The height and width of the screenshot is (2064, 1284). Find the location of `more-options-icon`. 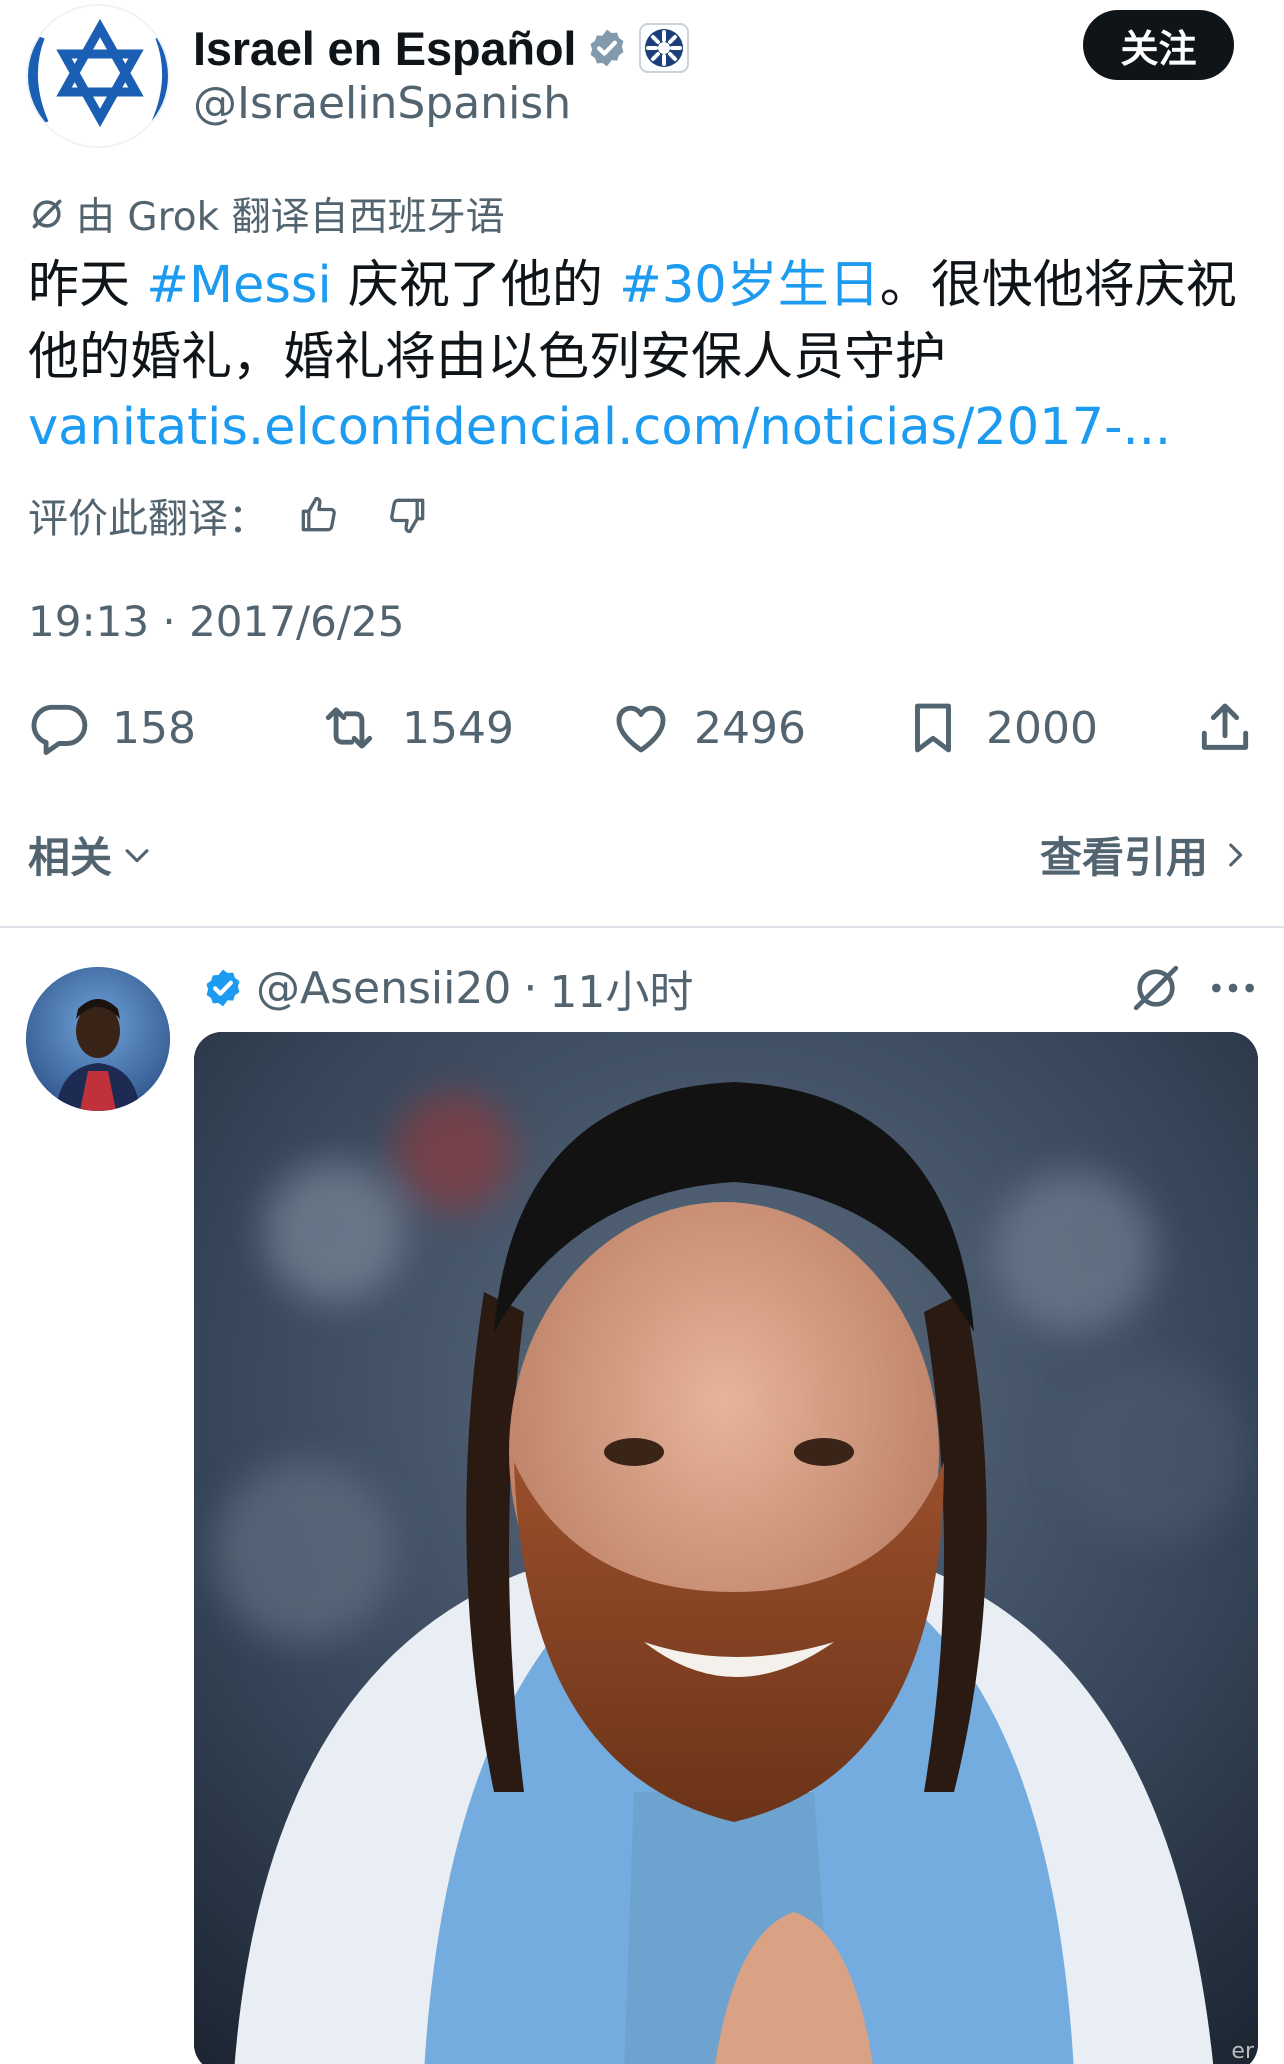

more-options-icon is located at coordinates (1233, 988).